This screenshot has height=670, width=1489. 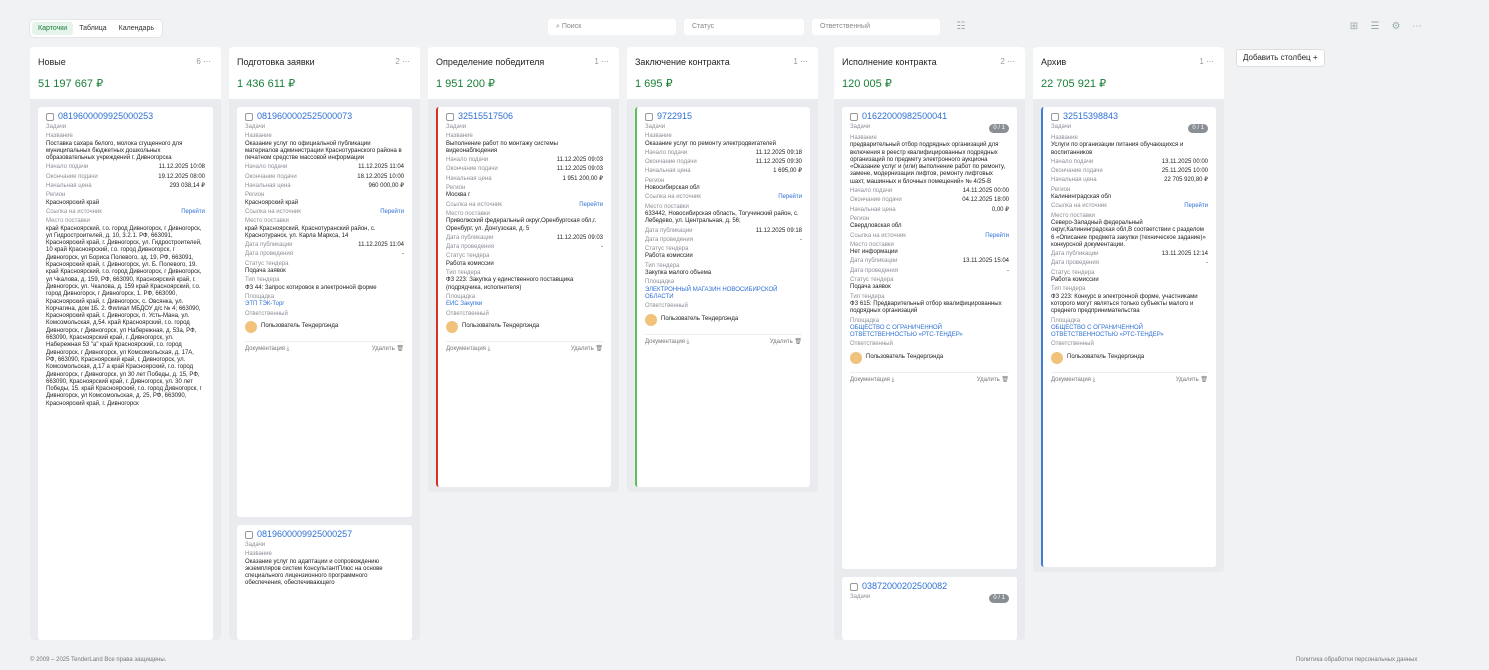 What do you see at coordinates (1356, 660) in the screenshot?
I see `privacy-policy-link: Политика обработки персональных данных` at bounding box center [1356, 660].